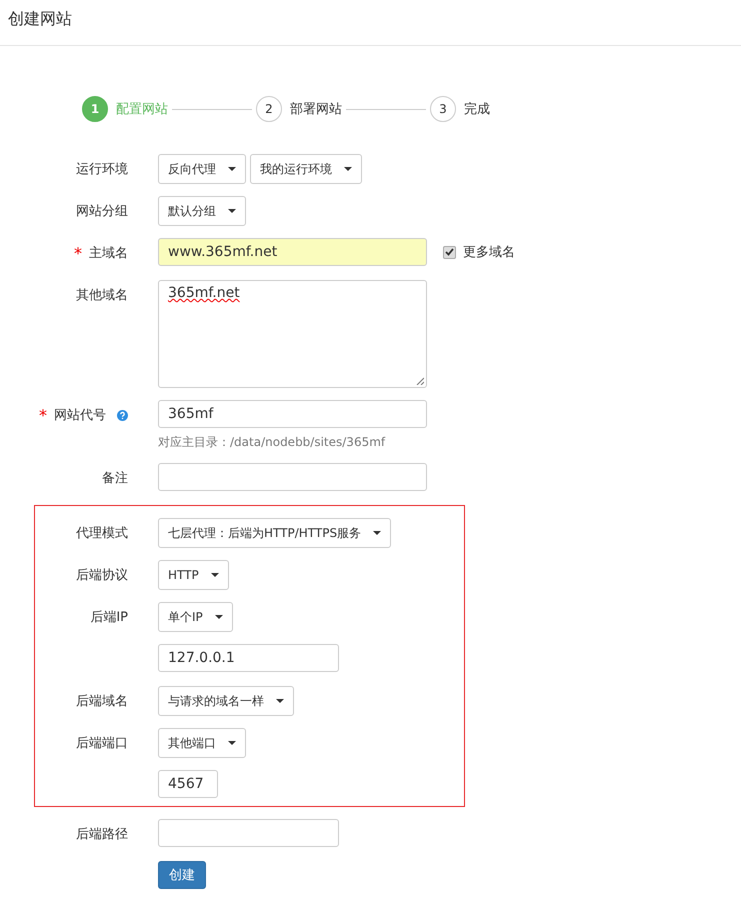 Image resolution: width=741 pixels, height=906 pixels. I want to click on dropdown: 与请求的域名一样, so click(226, 701).